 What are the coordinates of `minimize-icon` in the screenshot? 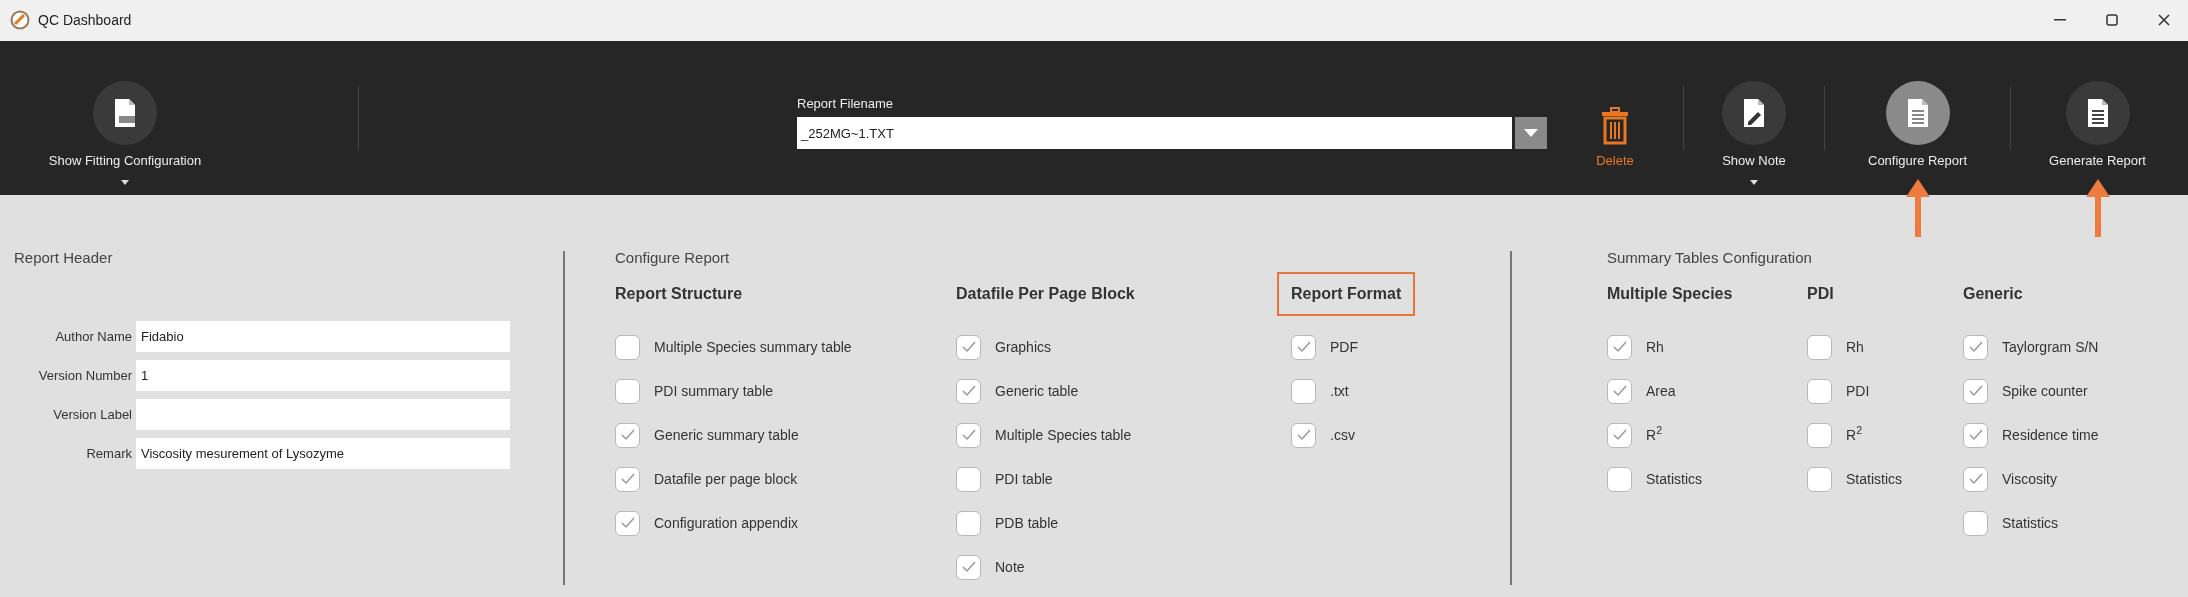 It's located at (2060, 20).